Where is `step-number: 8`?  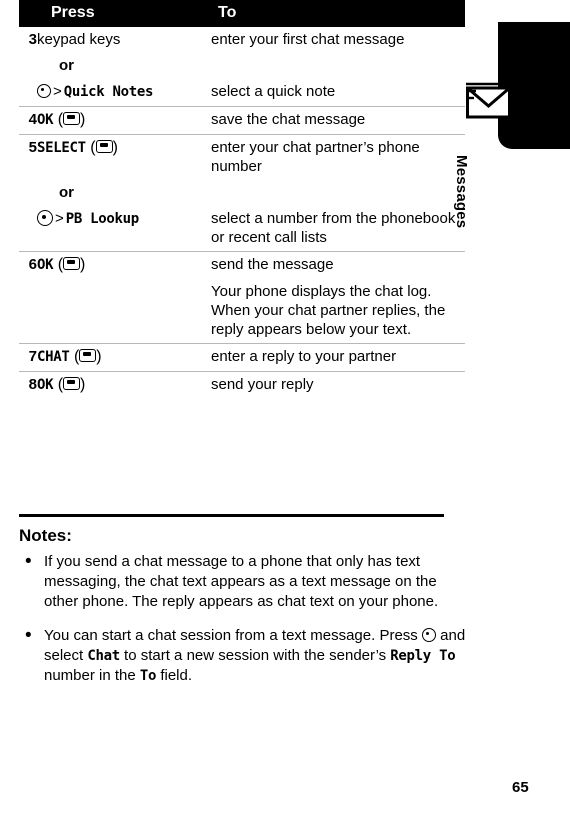 step-number: 8 is located at coordinates (28, 385).